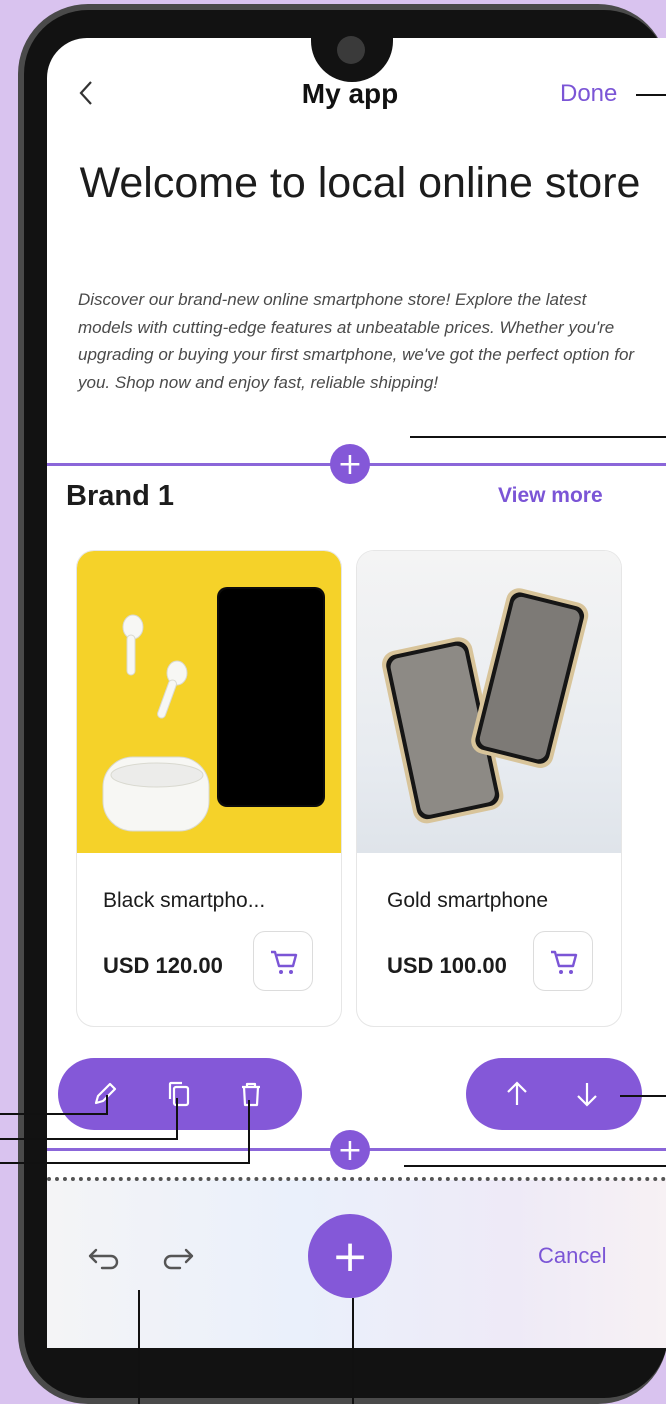  Describe the element at coordinates (356, 1179) in the screenshot. I see `dotted-separator` at that location.